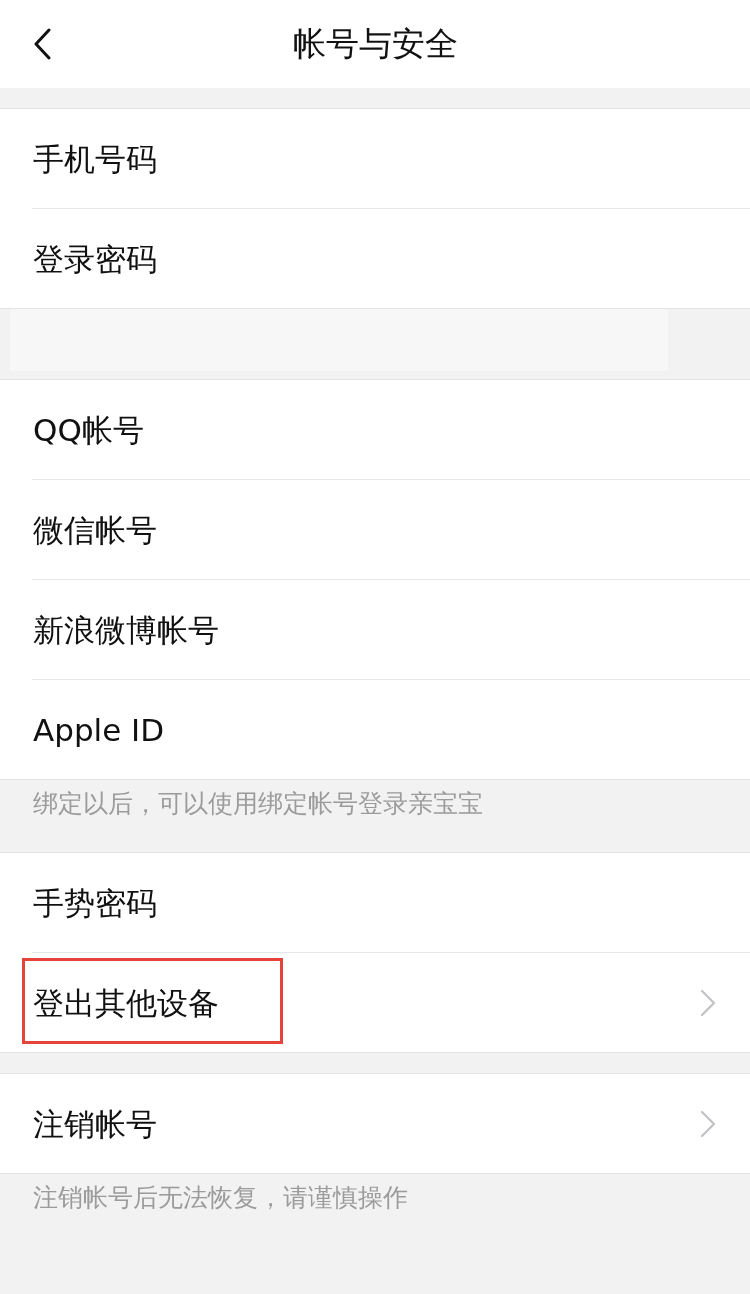 This screenshot has width=750, height=1294. What do you see at coordinates (375, 1123) in the screenshot?
I see `settings-row: 注销帐号` at bounding box center [375, 1123].